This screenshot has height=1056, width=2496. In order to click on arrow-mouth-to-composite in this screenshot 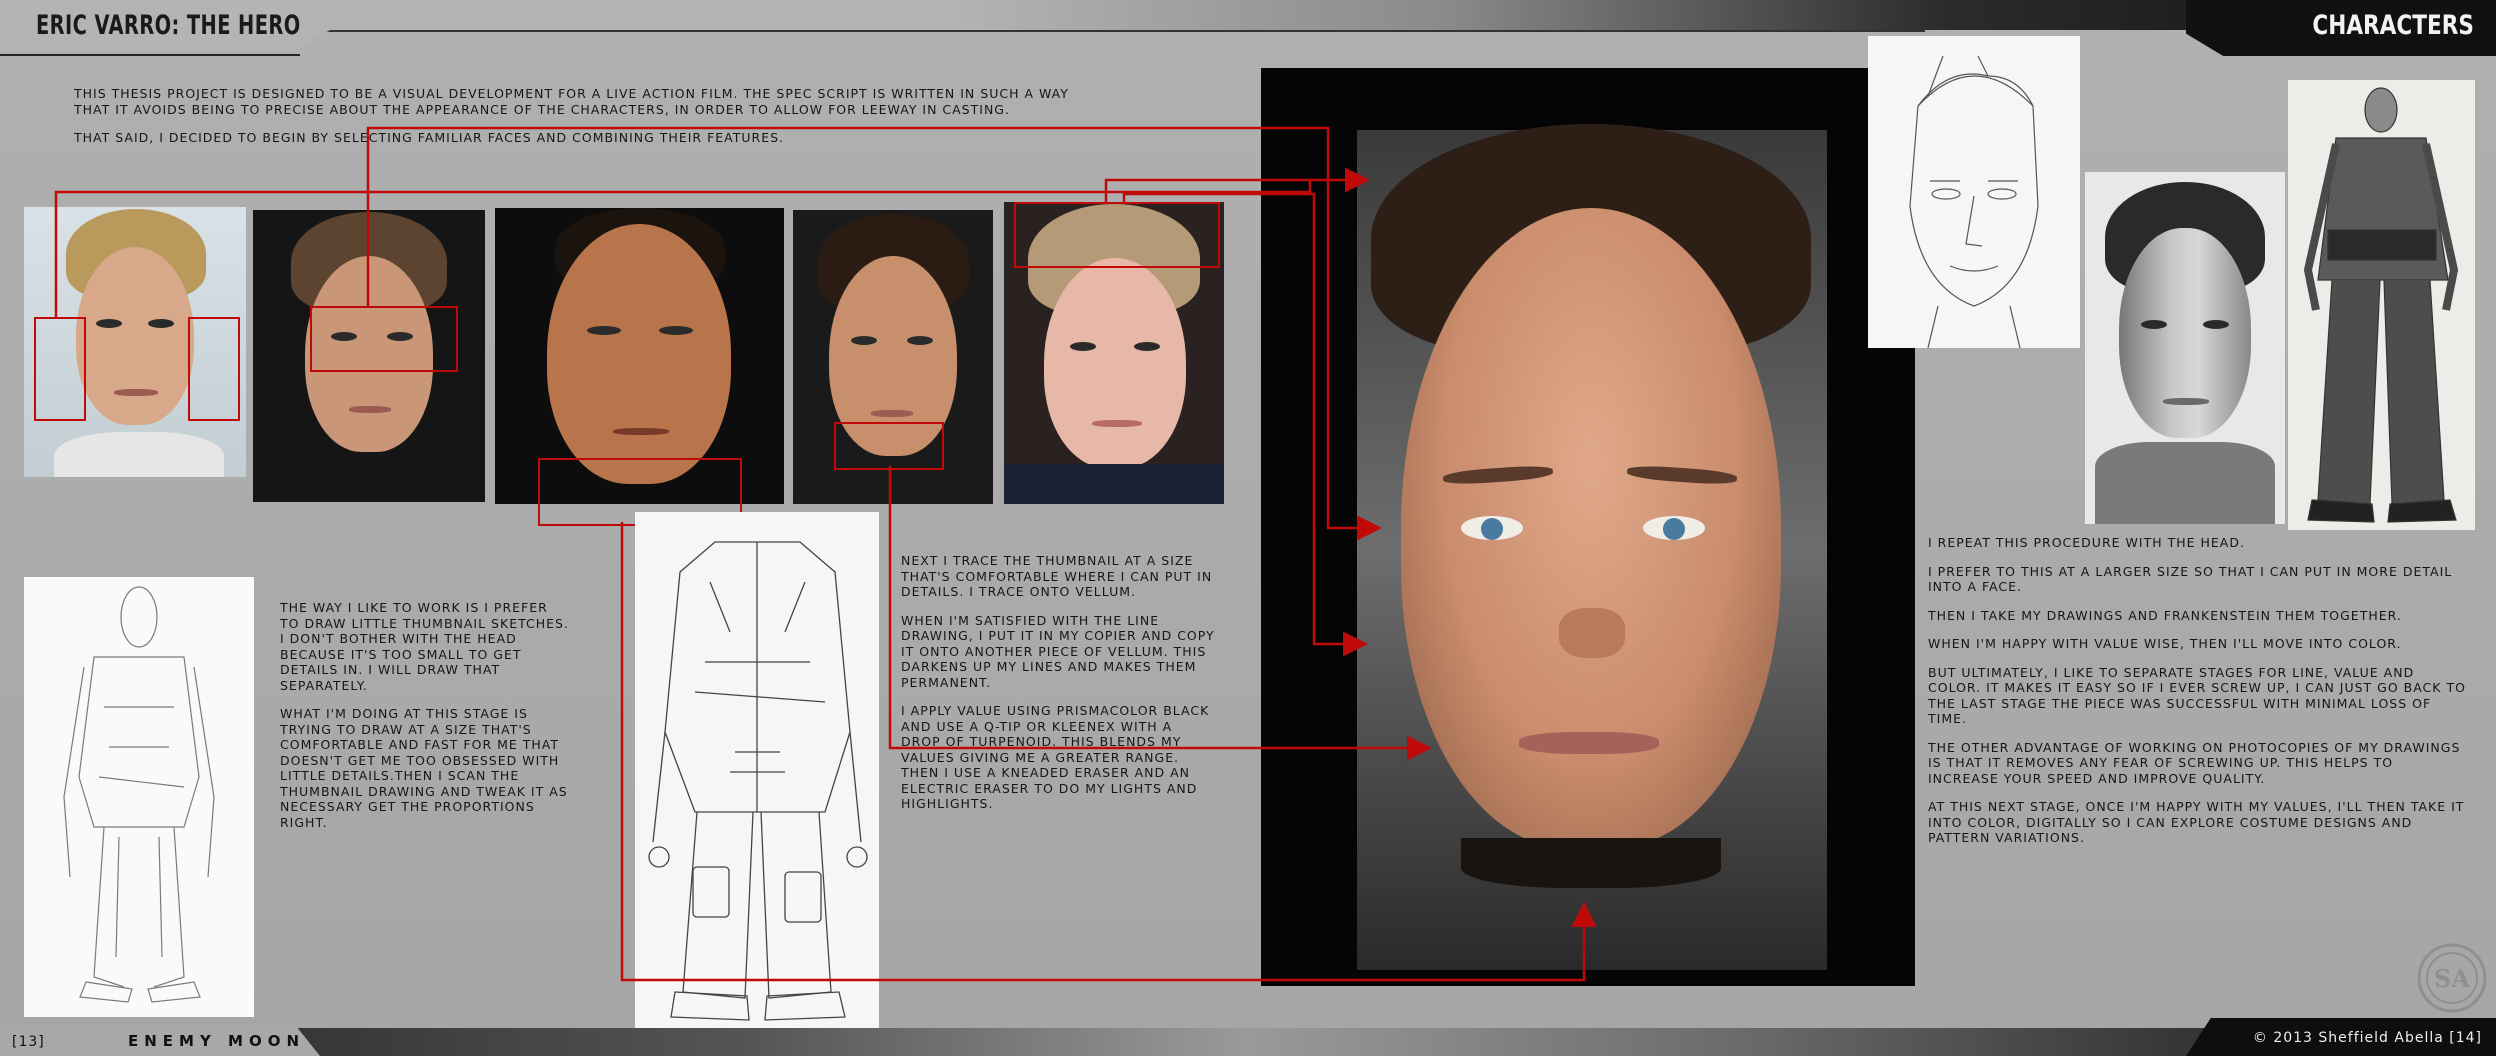, I will do `click(1160, 613)`.